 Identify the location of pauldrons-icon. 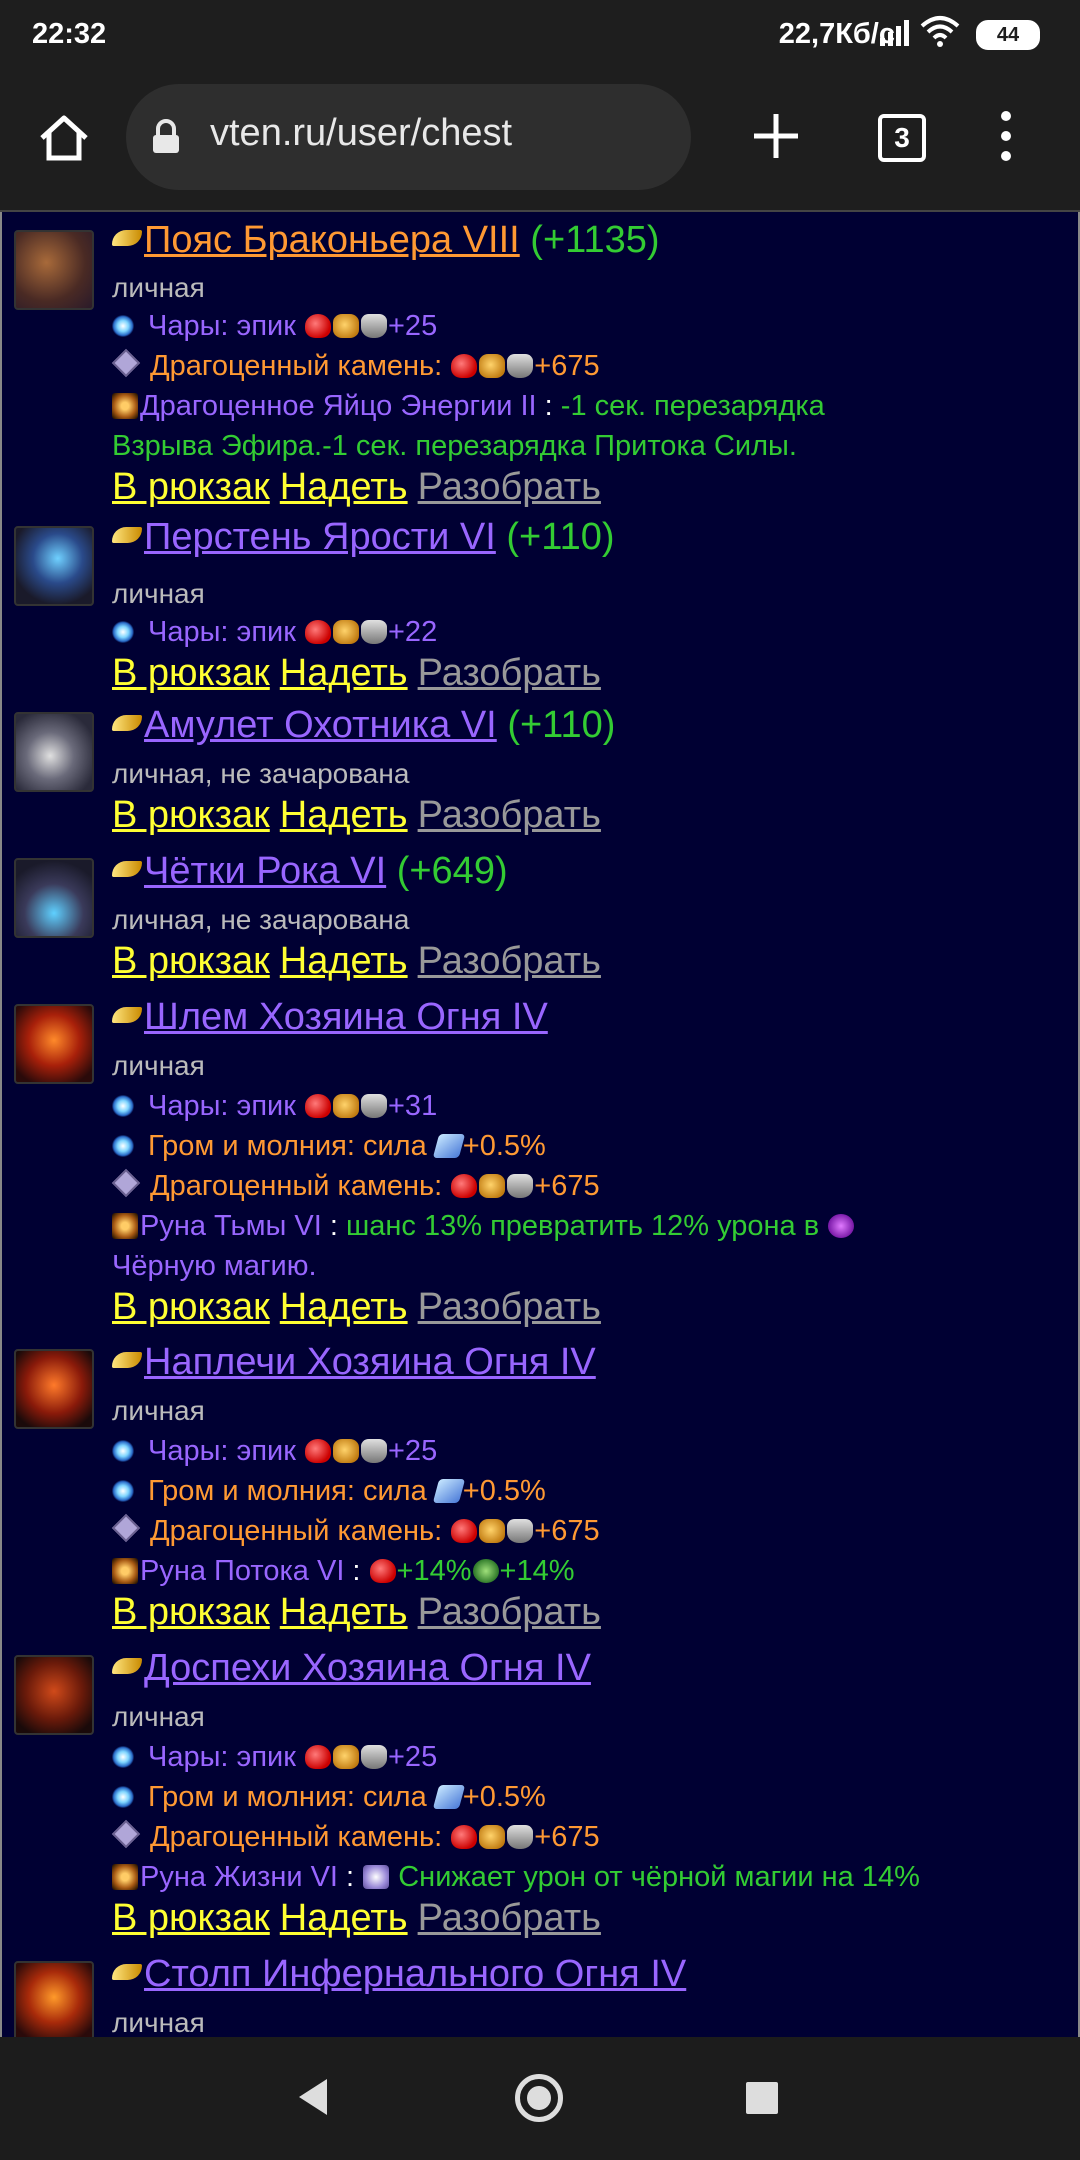
(54, 1389).